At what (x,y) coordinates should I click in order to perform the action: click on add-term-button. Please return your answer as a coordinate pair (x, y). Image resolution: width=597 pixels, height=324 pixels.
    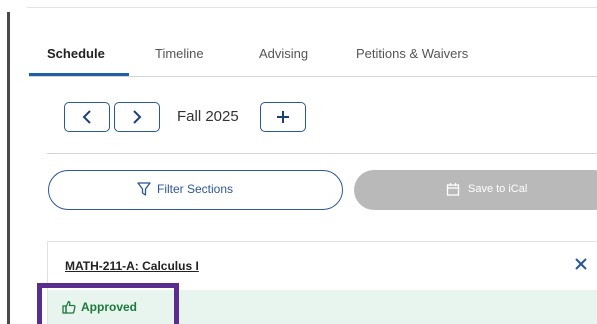
    Looking at the image, I should click on (283, 117).